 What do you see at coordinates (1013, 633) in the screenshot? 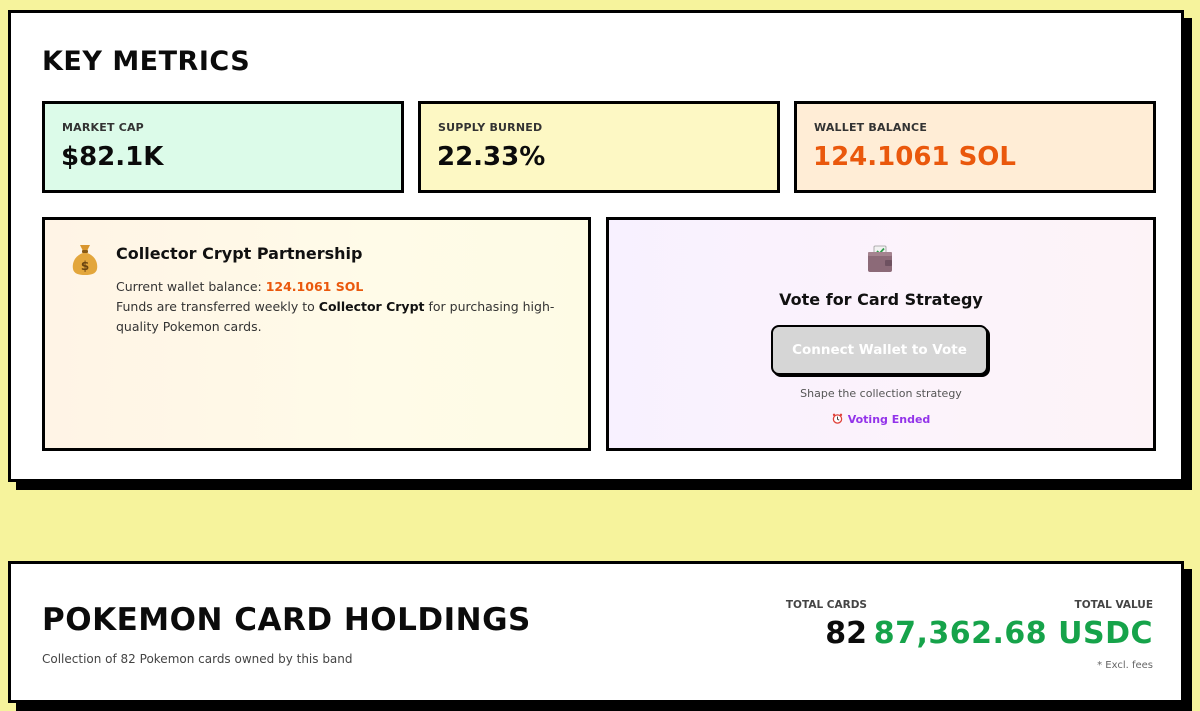
I see `total-value-value: 87,362.68 USDC` at bounding box center [1013, 633].